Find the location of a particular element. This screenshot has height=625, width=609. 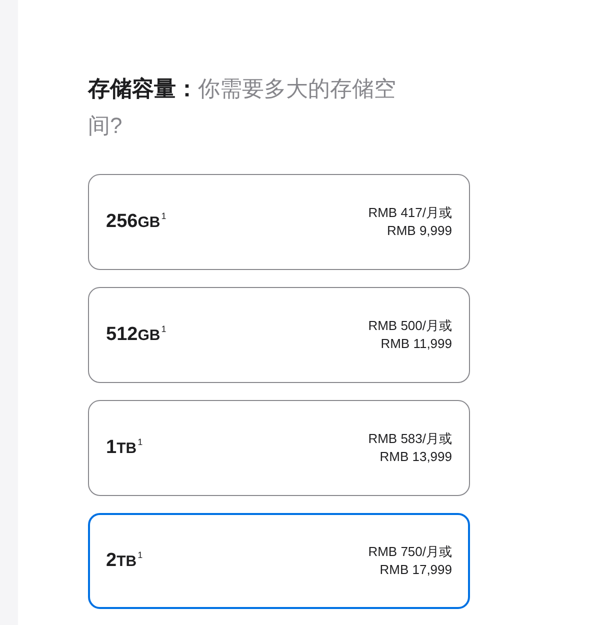

storage-option: 512GB$^{1}$ RMB 500/月或 RMB 11,999 is located at coordinates (279, 335).